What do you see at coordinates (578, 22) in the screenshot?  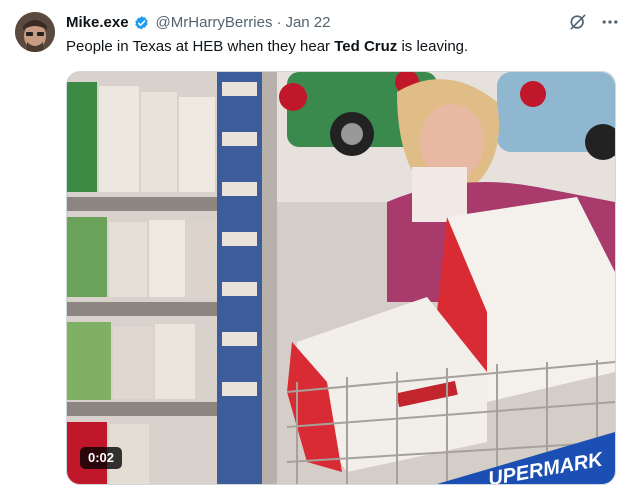 I see `grok-icon` at bounding box center [578, 22].